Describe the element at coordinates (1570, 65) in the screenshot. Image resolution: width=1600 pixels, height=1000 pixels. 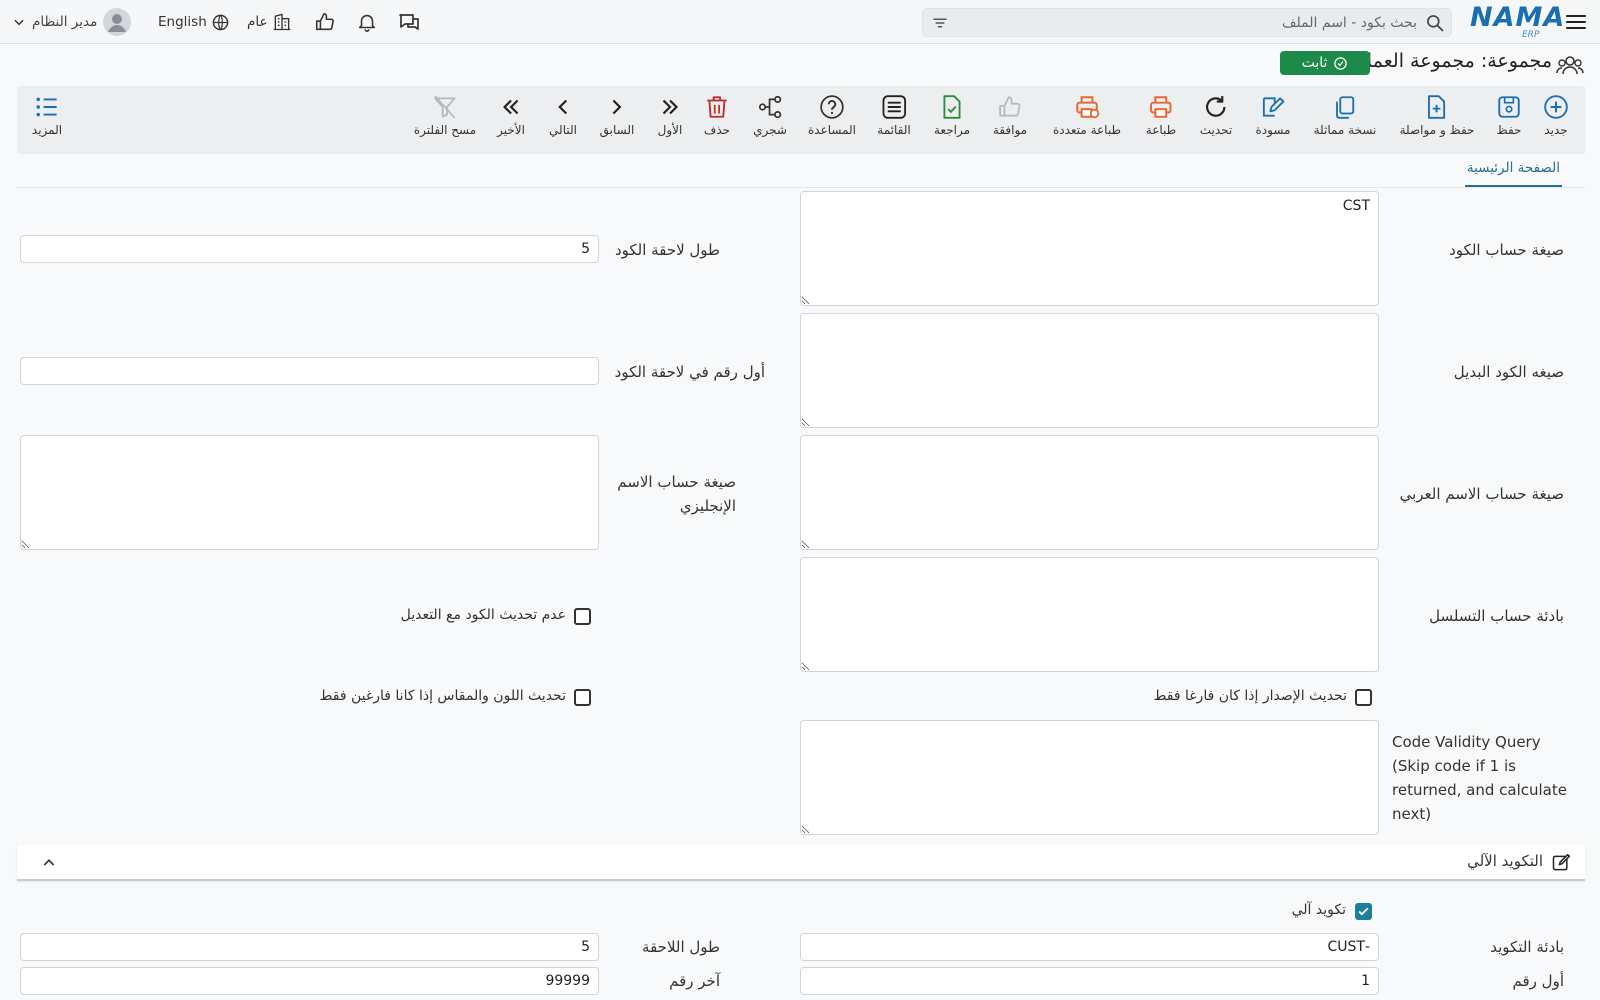
I see `group-icon` at that location.